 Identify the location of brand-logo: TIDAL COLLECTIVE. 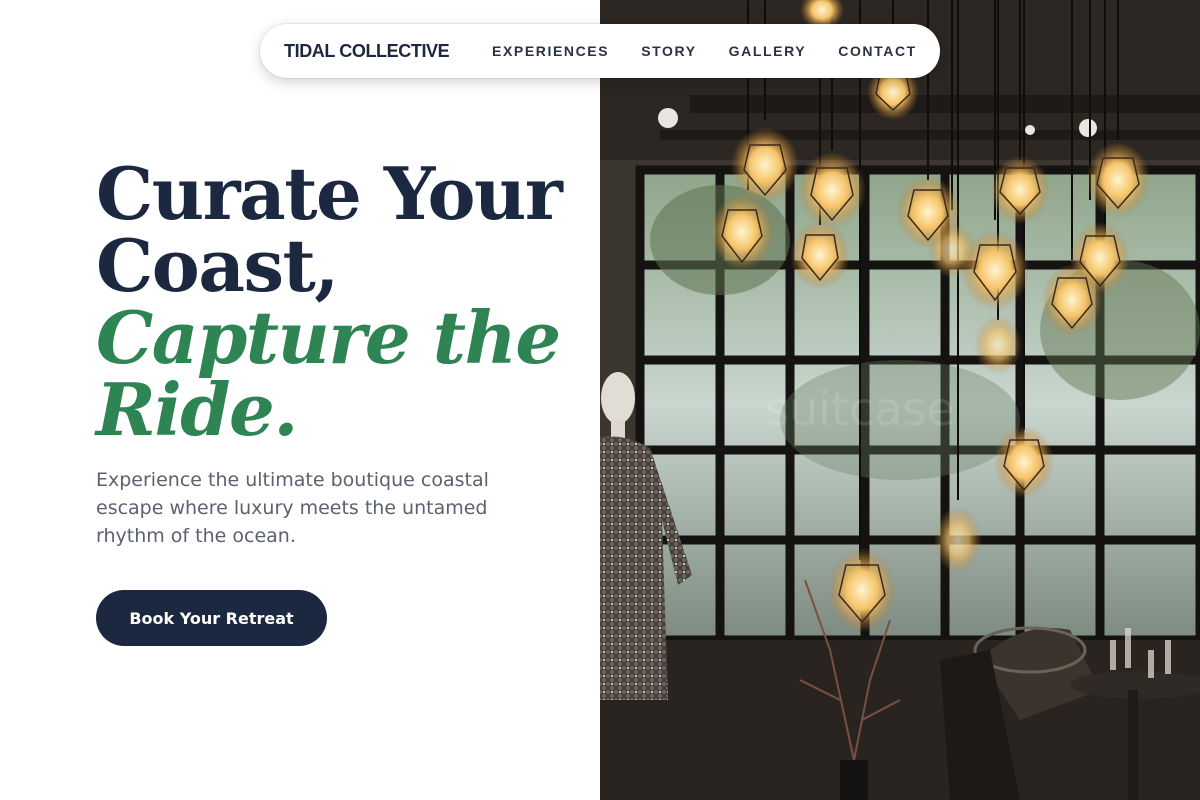
(367, 51).